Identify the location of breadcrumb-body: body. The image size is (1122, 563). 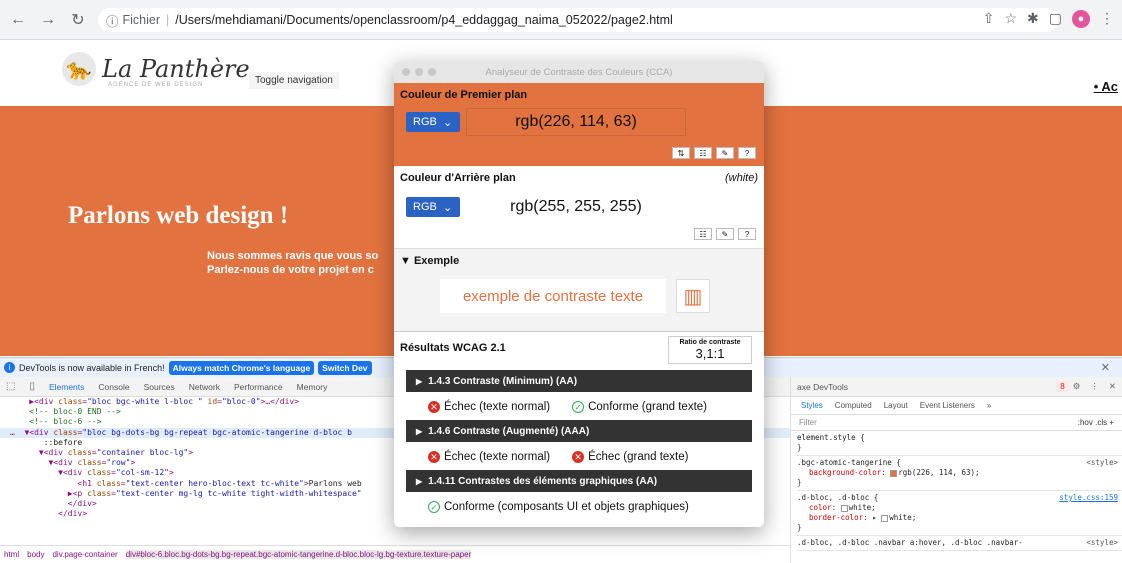
(35, 554).